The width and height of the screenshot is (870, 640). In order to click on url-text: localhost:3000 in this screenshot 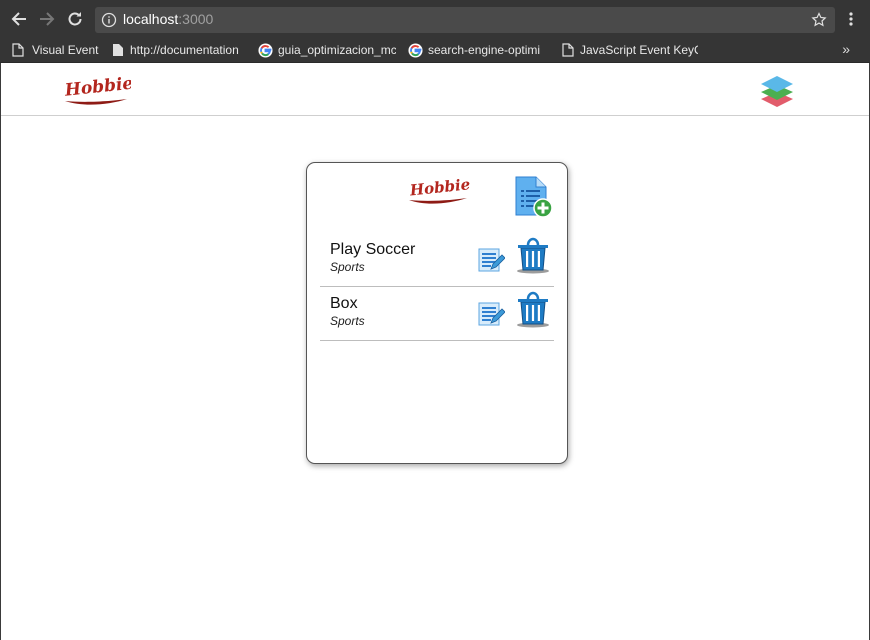, I will do `click(168, 19)`.